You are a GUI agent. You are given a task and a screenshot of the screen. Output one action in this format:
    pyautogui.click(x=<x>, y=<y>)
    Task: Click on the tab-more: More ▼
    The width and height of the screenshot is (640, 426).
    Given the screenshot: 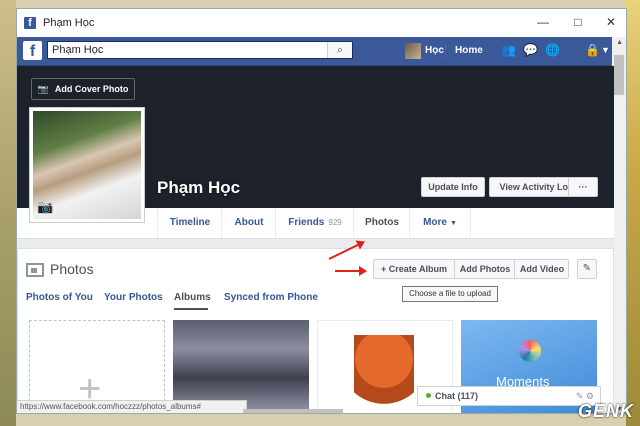 What is the action you would take?
    pyautogui.click(x=440, y=223)
    